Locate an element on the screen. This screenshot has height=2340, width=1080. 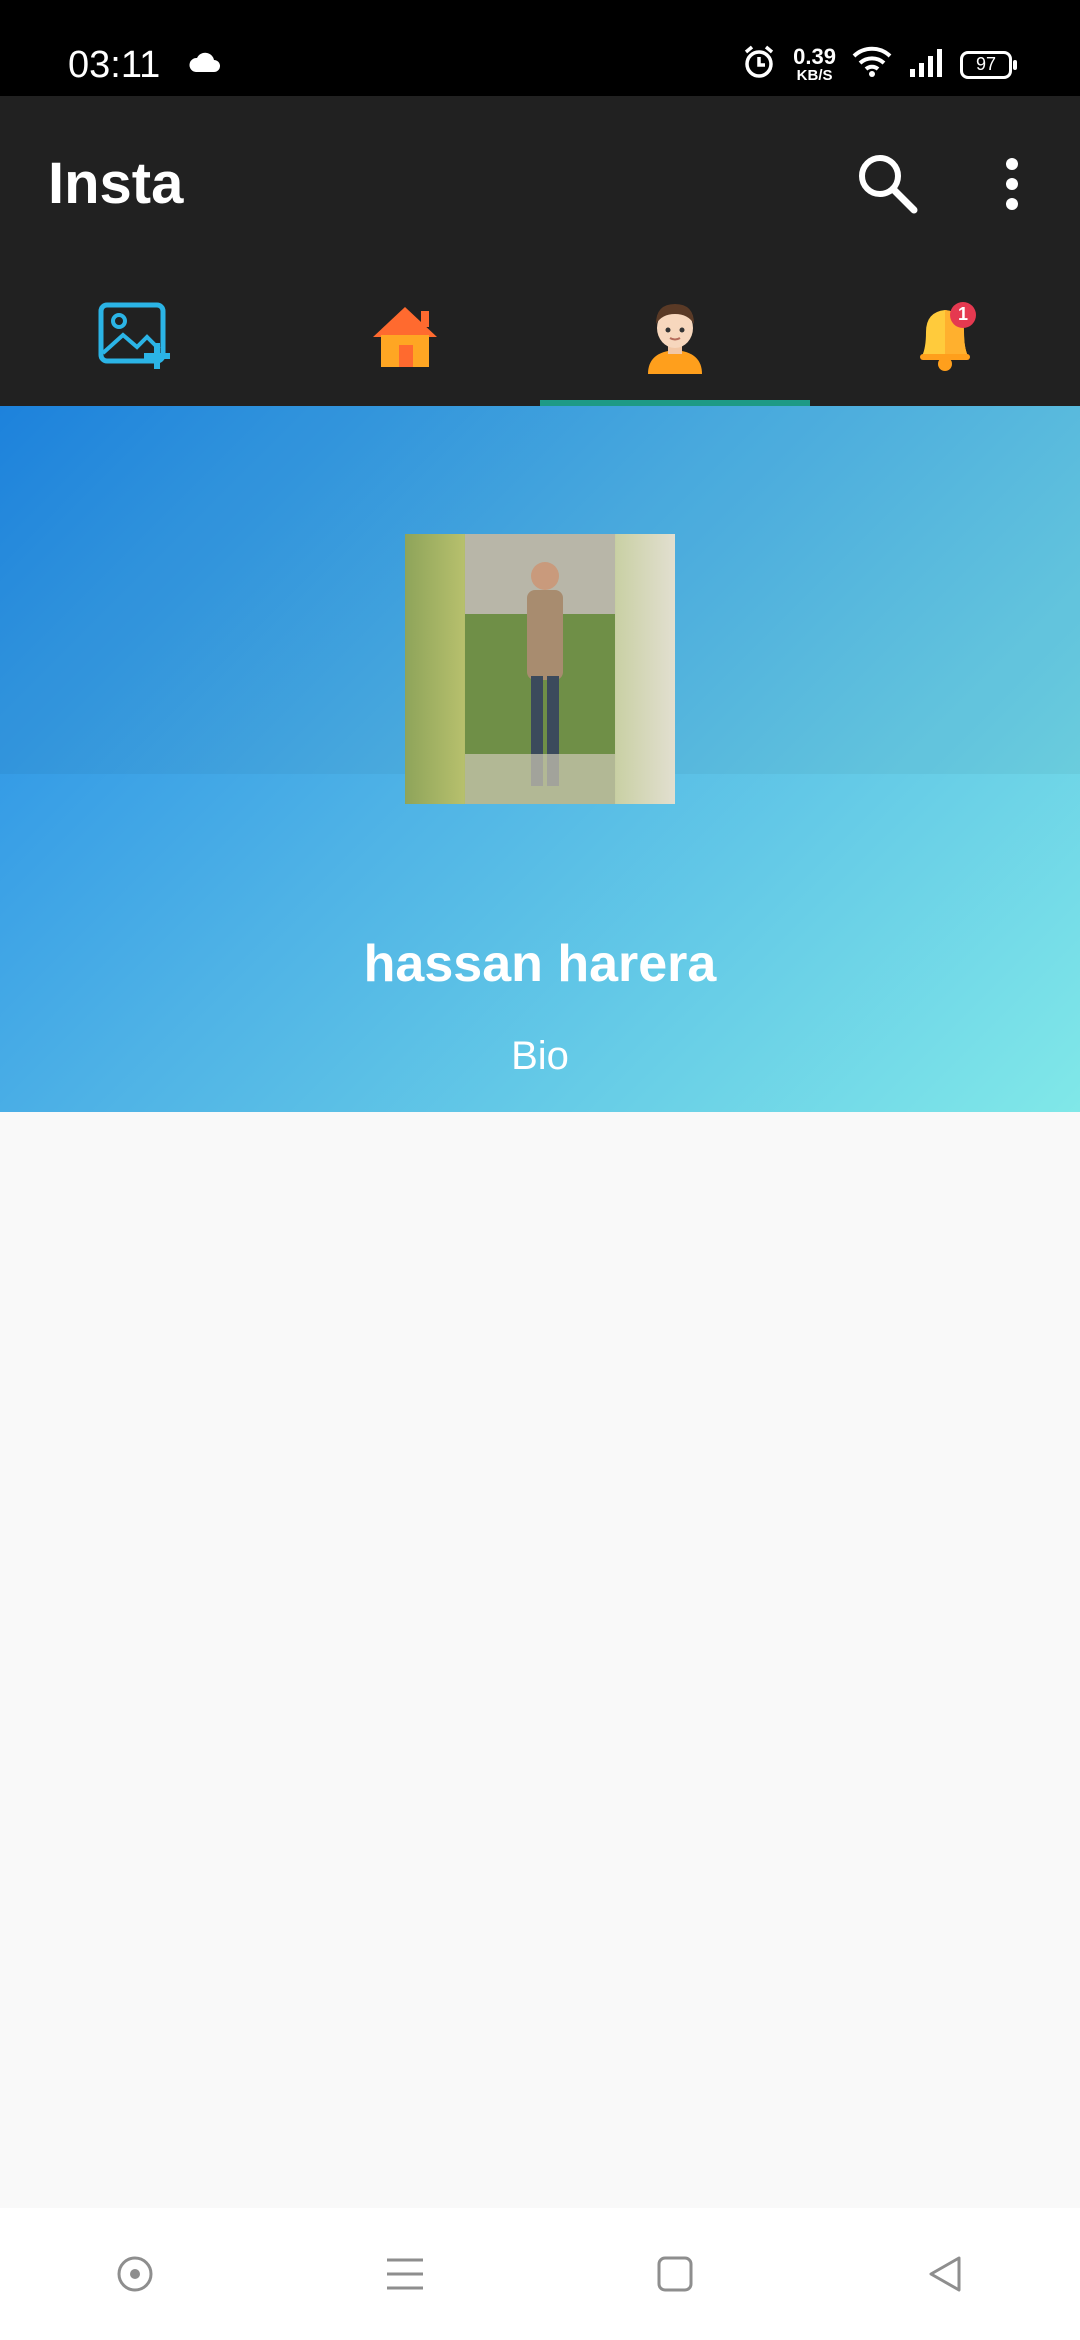
status-icons: 0.39 KB/S 97 is located at coordinates (879, 64).